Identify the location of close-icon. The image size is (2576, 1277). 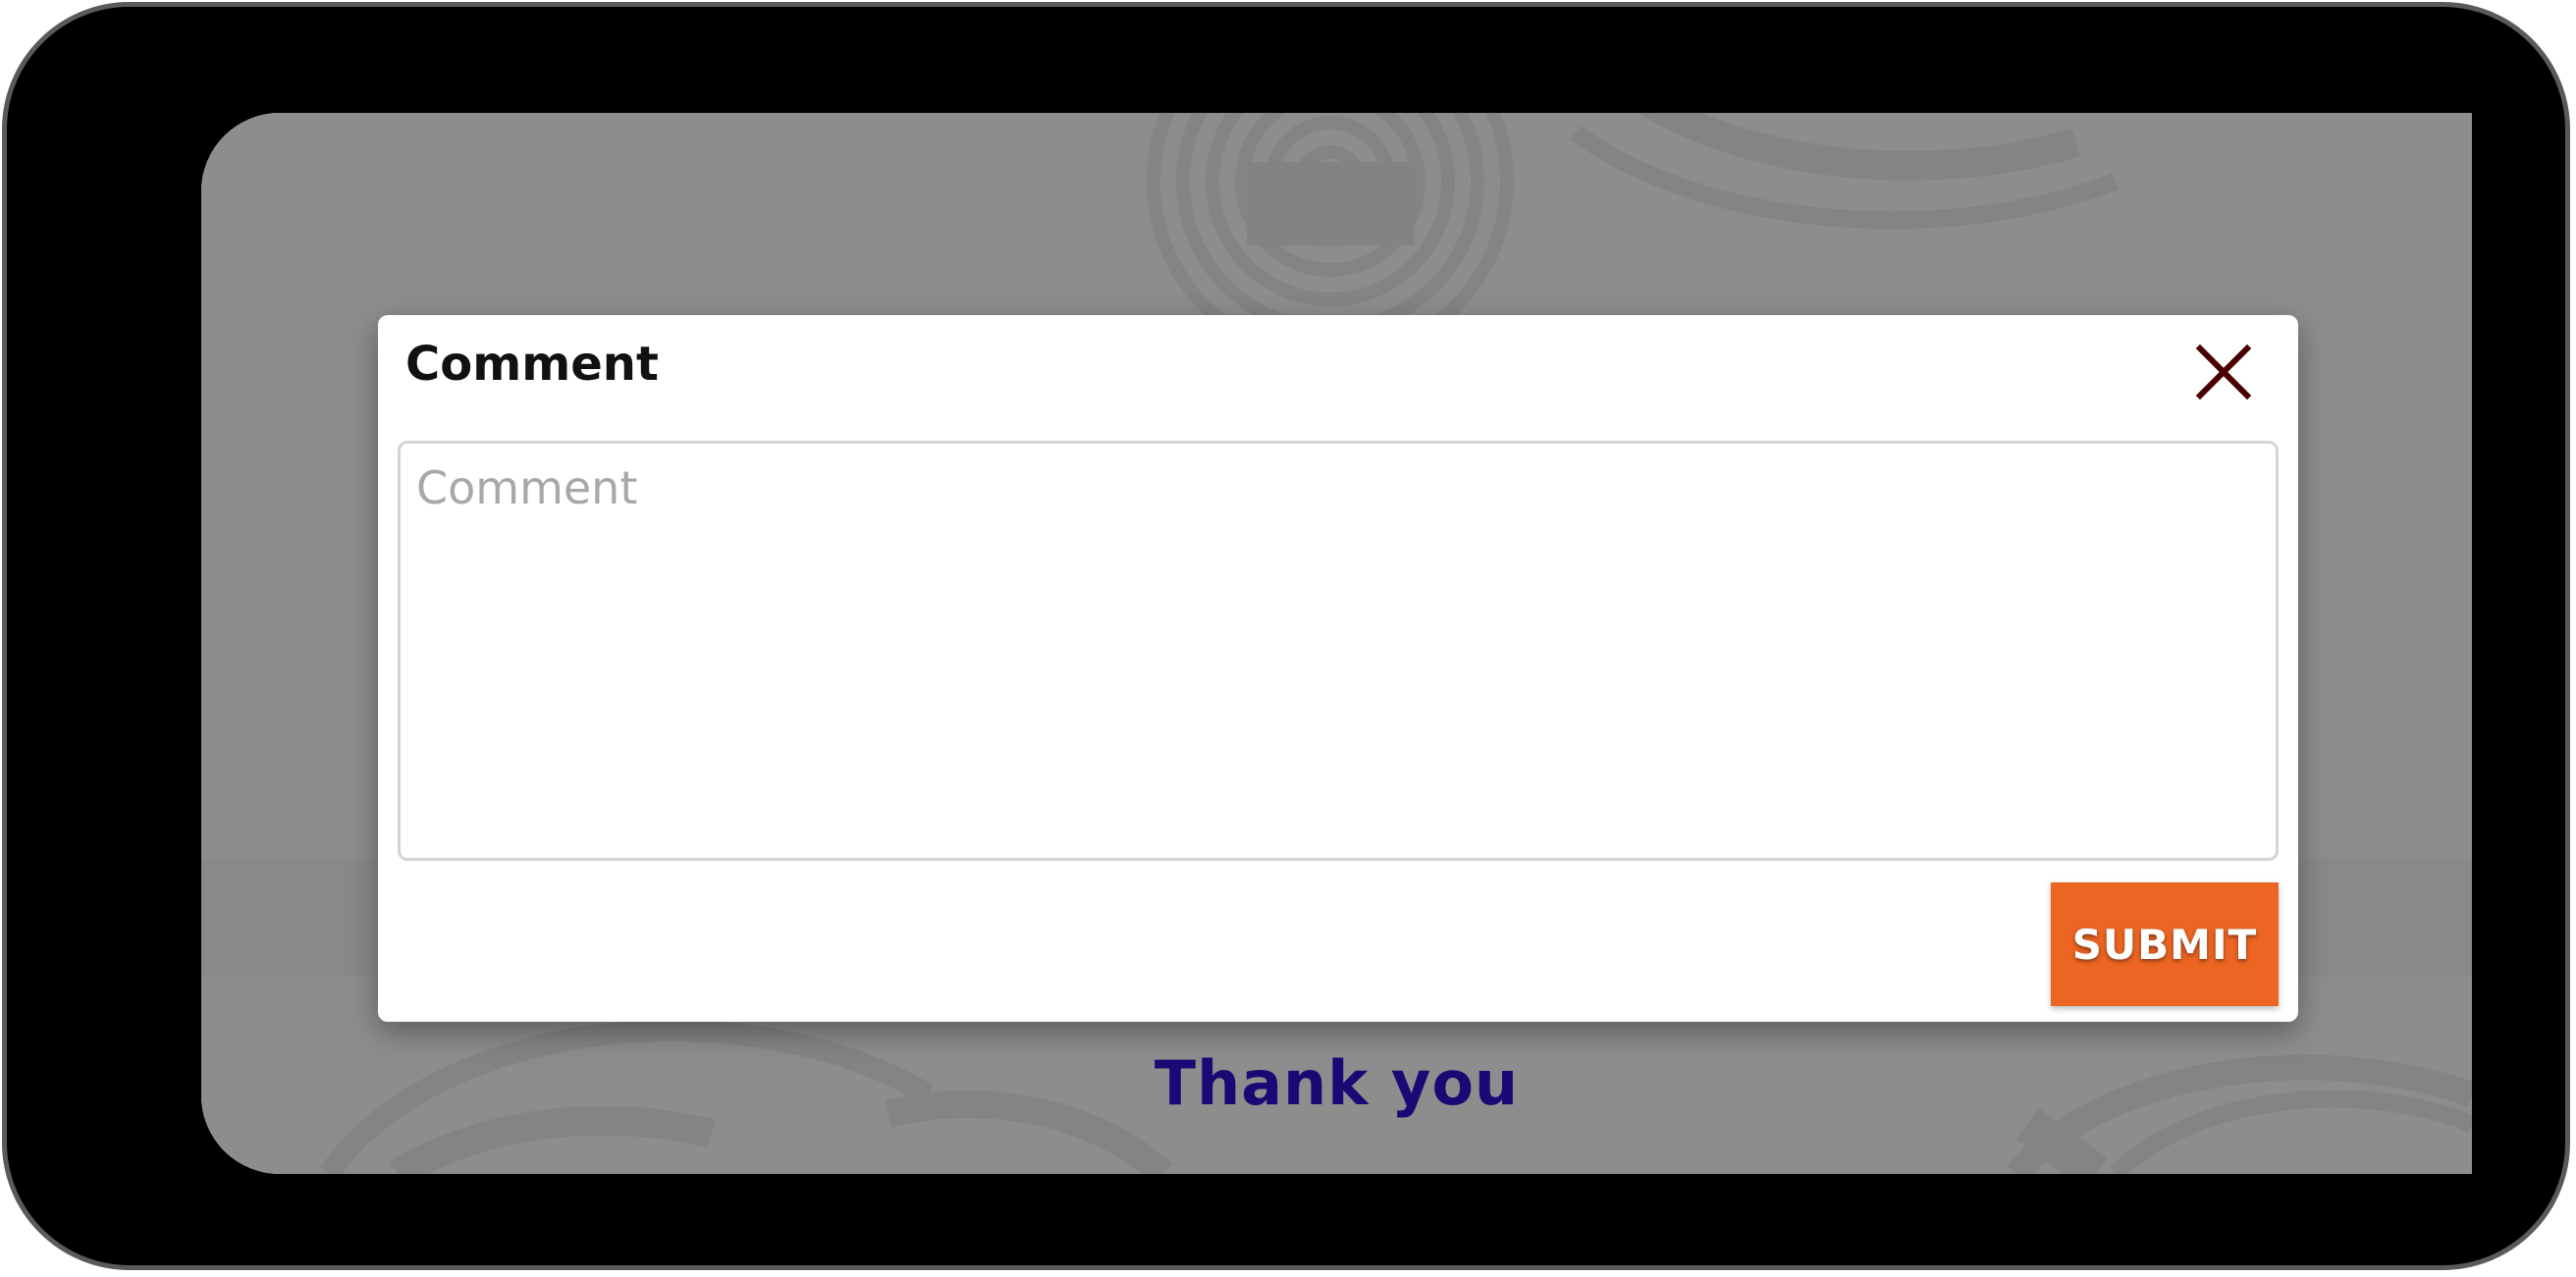
(2223, 372).